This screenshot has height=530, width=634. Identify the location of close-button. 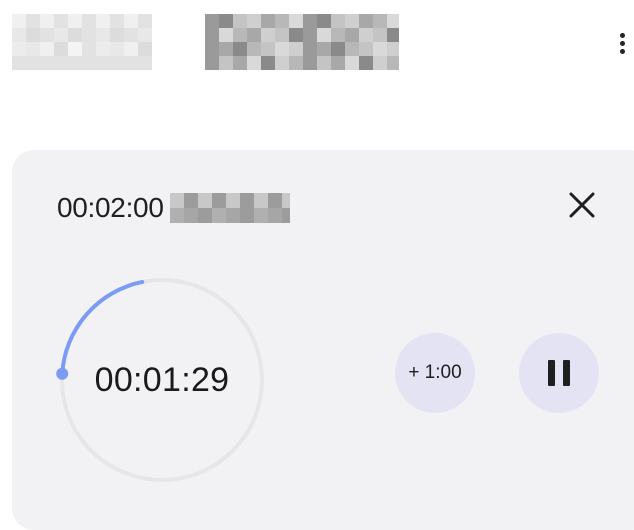
(582, 205).